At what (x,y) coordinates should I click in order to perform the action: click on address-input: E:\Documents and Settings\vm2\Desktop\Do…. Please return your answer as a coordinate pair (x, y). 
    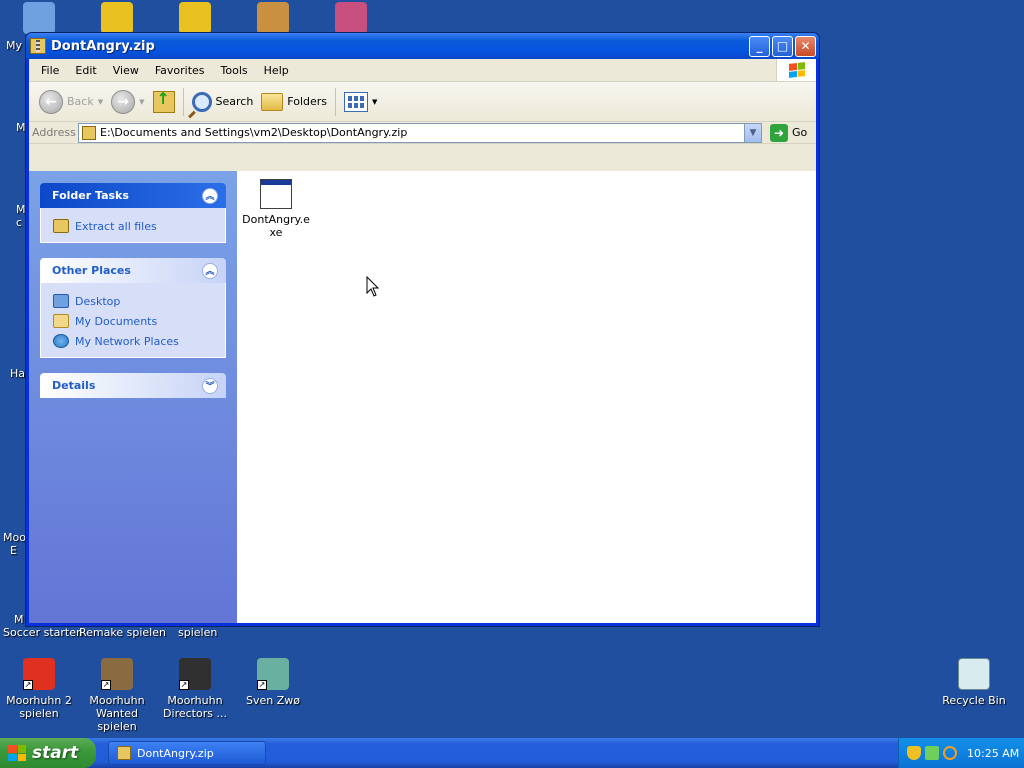
    Looking at the image, I should click on (420, 132).